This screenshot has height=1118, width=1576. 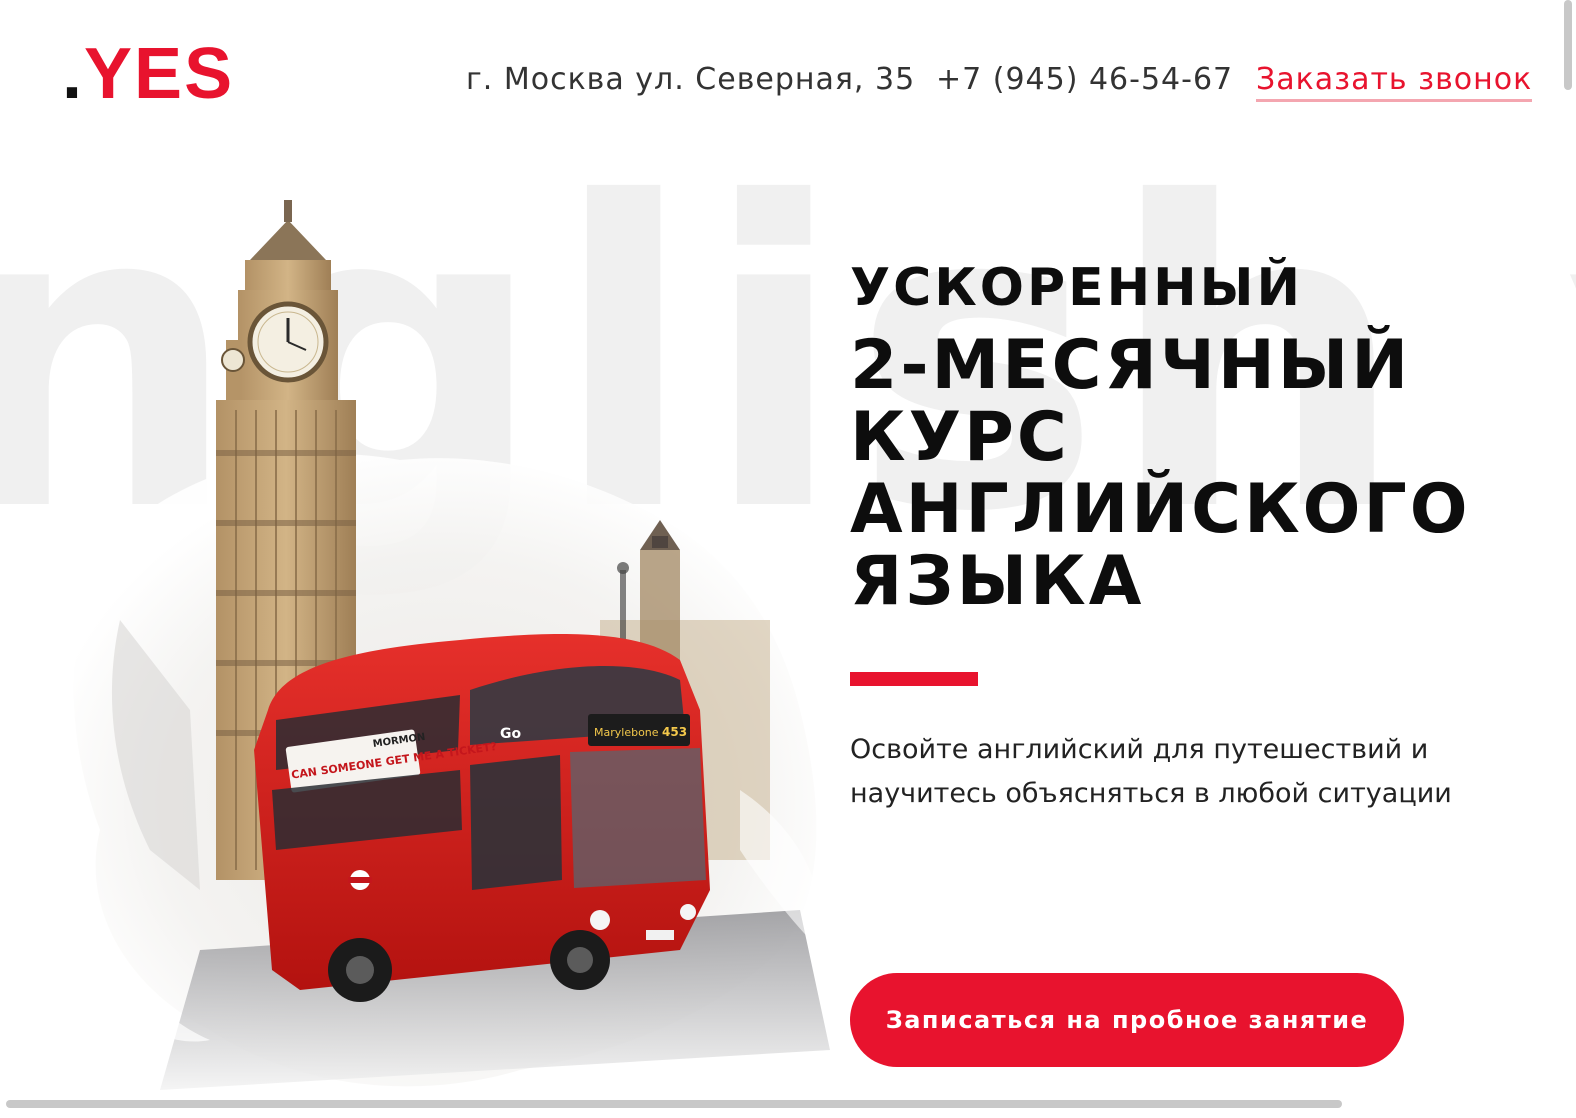 I want to click on logo-text: YES, so click(x=159, y=74).